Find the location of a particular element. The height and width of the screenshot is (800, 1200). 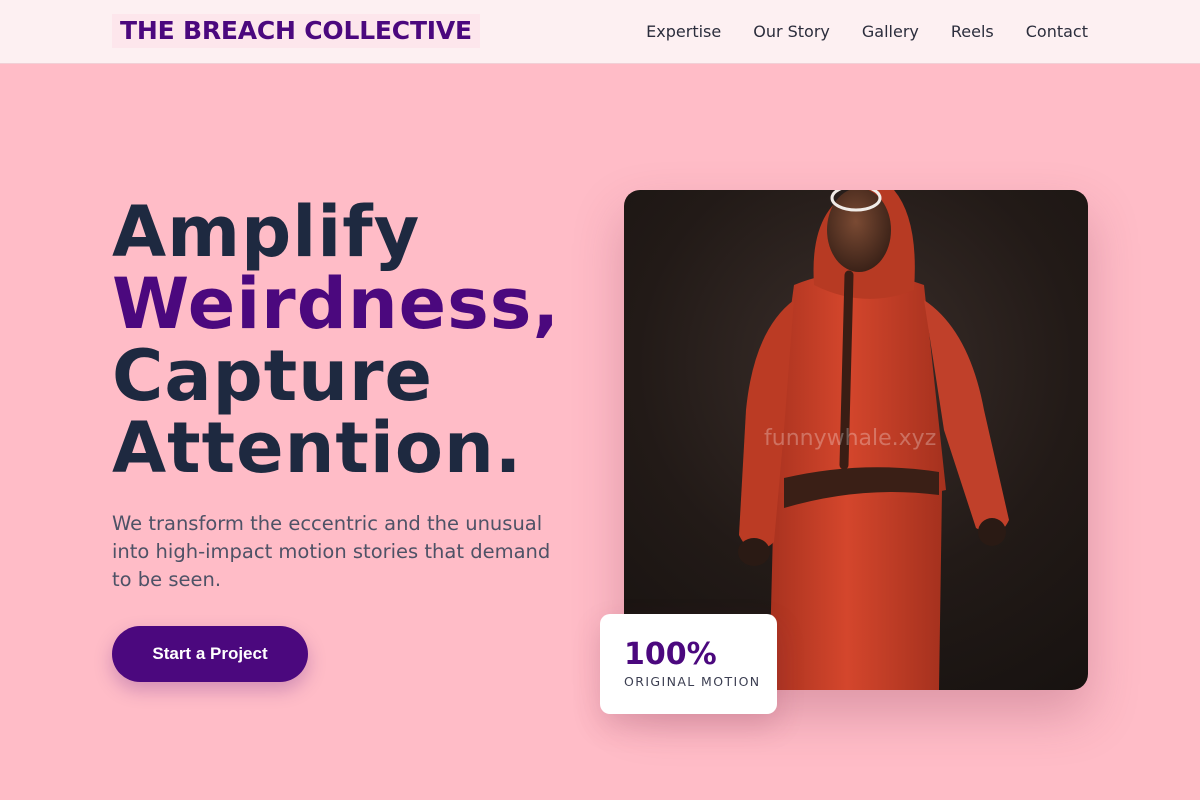

stat-card: 100% ORIGINAL MOTION is located at coordinates (688, 664).